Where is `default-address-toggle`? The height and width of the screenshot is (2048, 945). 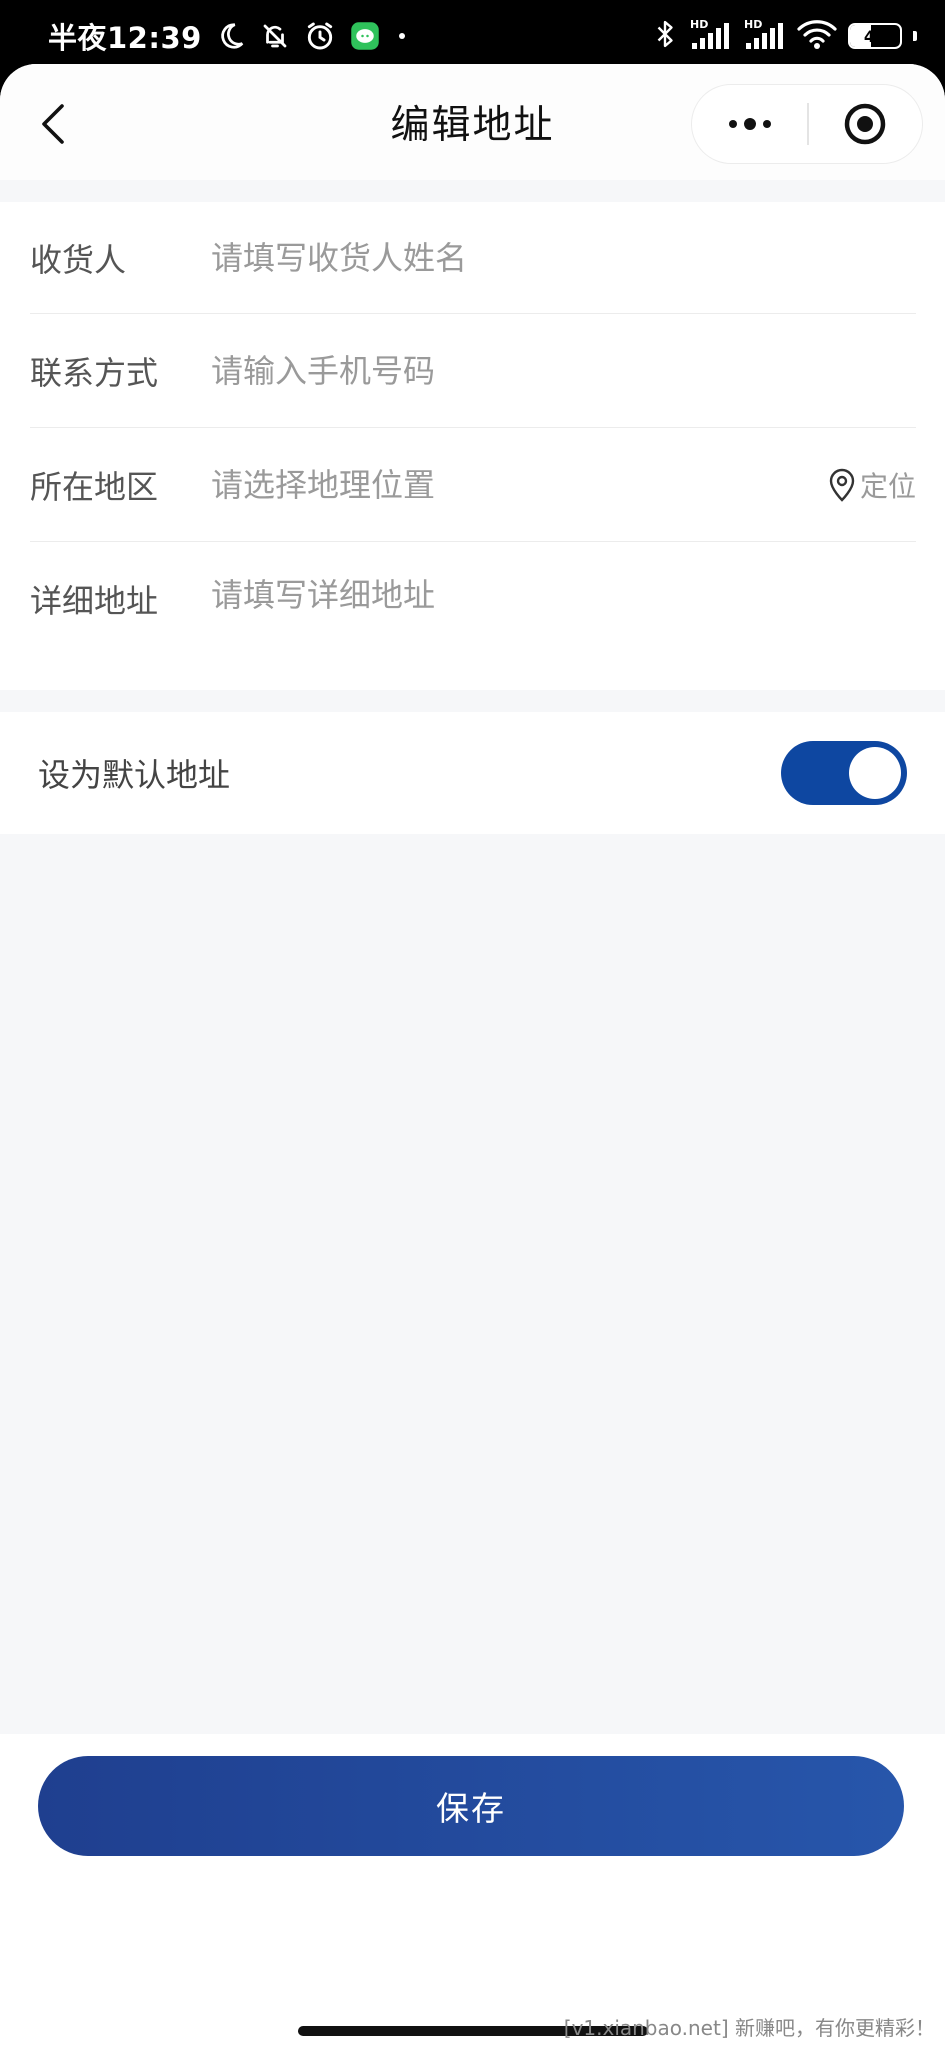
default-address-toggle is located at coordinates (844, 773).